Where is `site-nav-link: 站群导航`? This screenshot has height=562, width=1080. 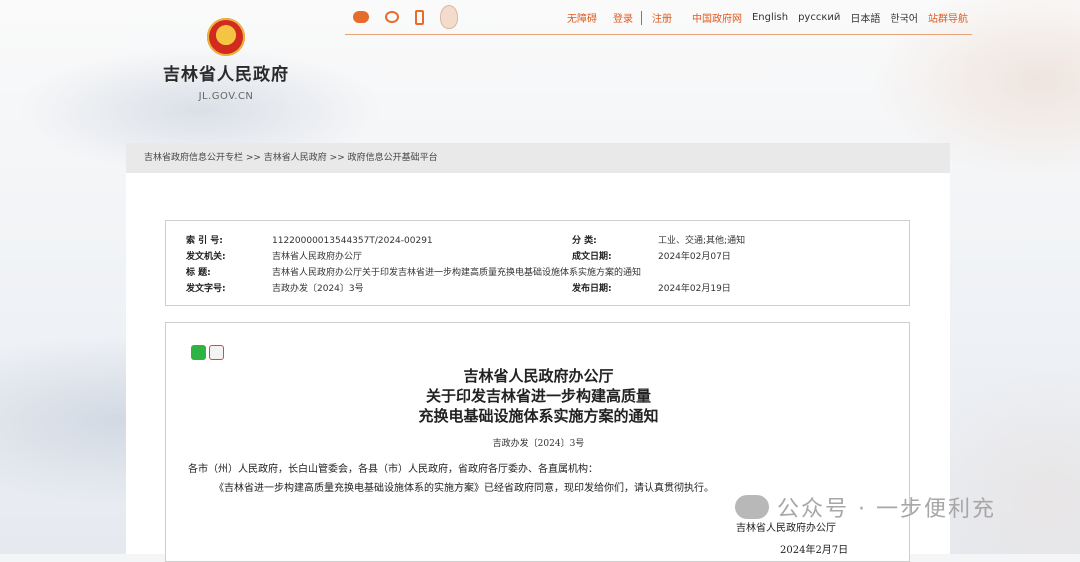 site-nav-link: 站群导航 is located at coordinates (948, 17).